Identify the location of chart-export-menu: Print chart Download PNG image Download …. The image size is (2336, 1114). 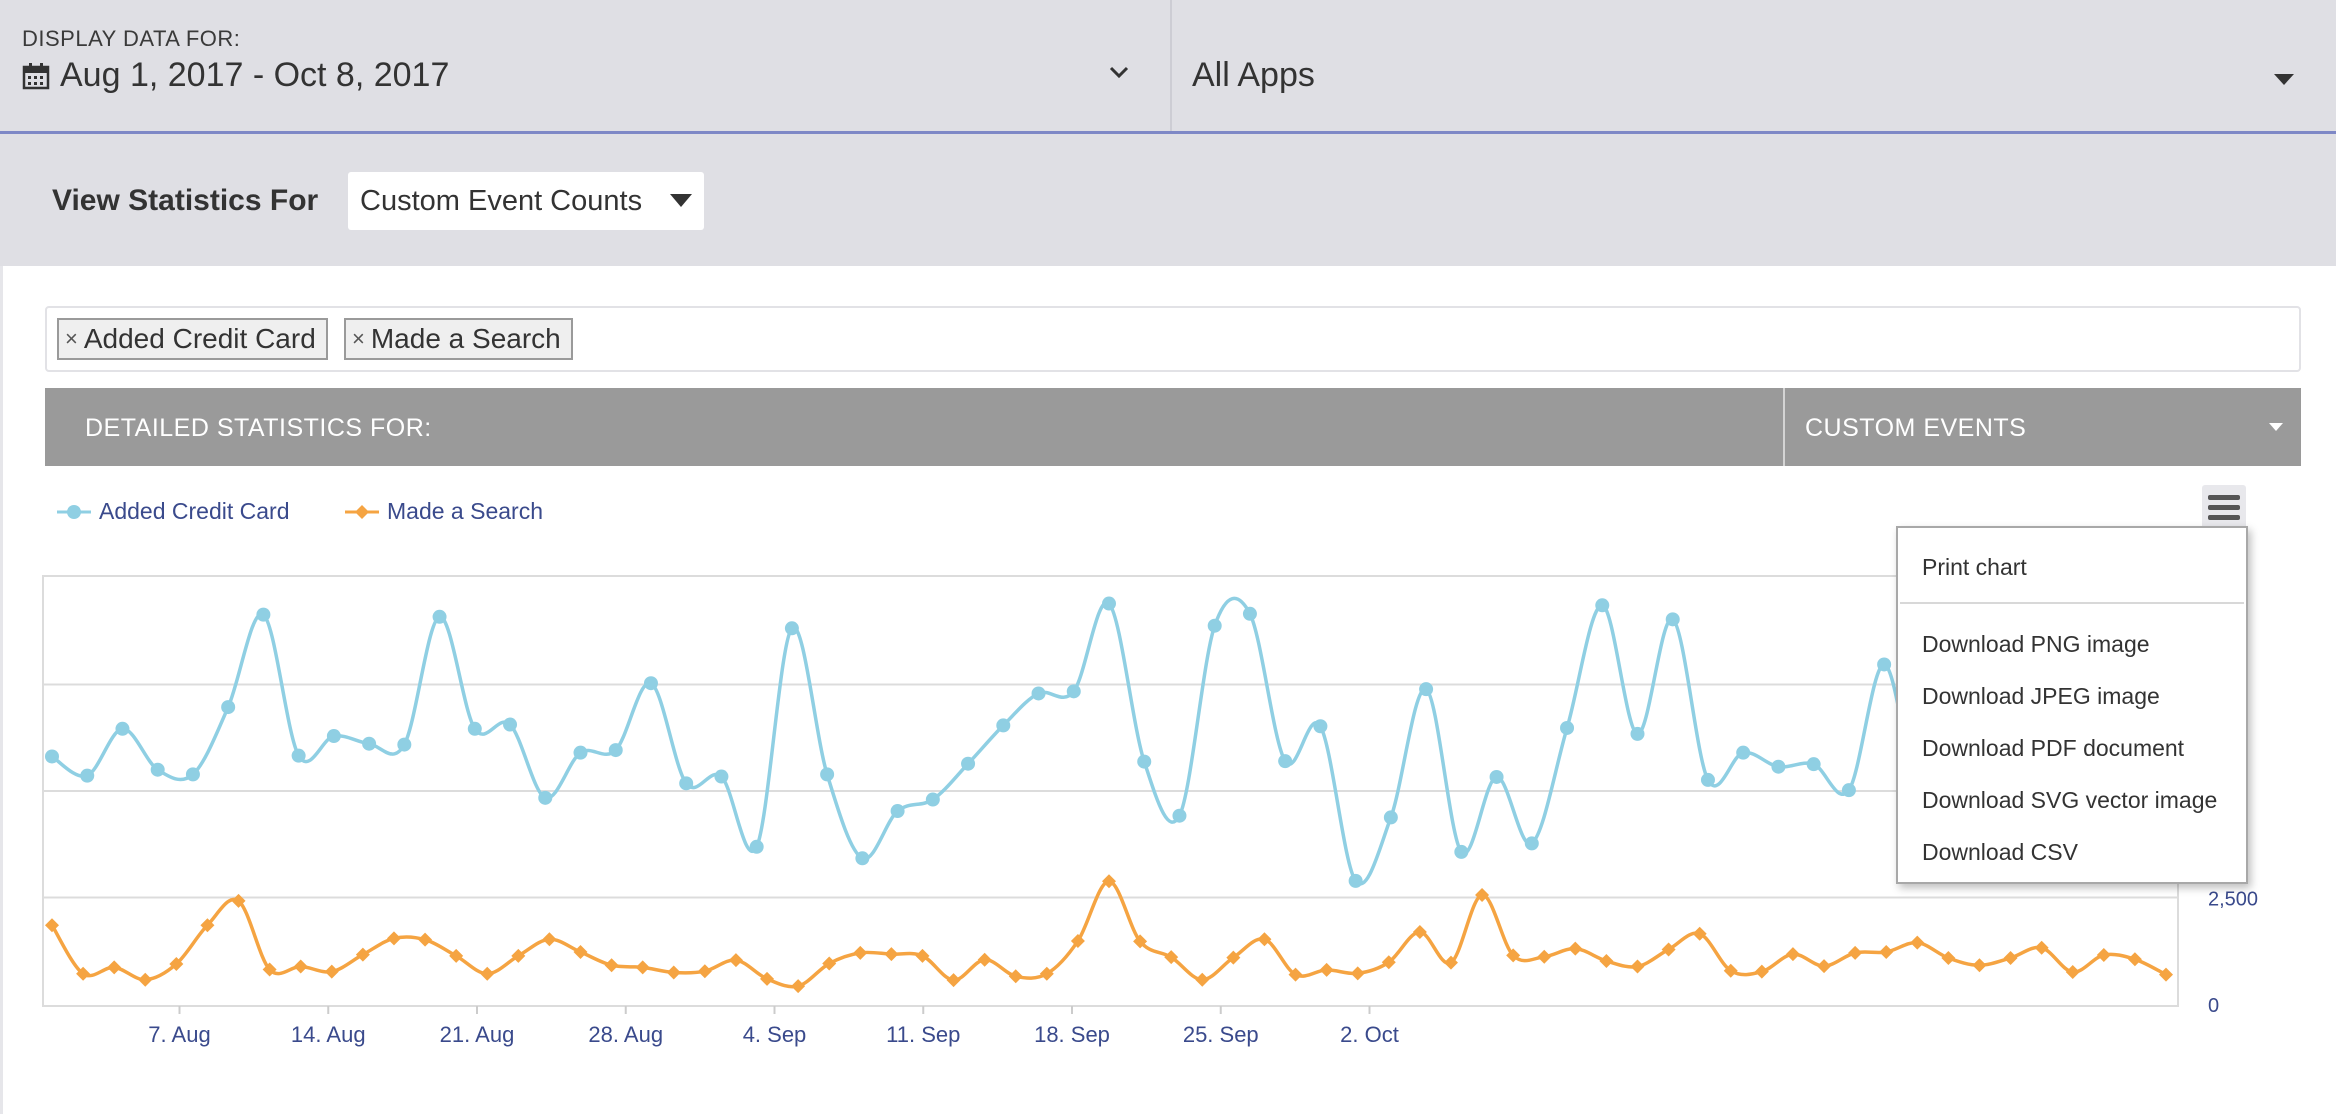
(2072, 705).